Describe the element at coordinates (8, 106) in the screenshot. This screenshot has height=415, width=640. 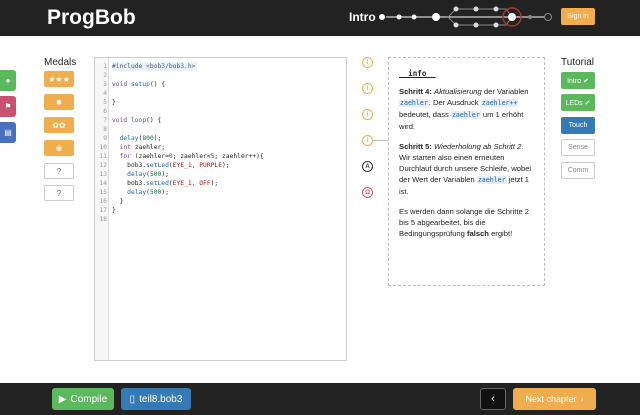
I see `tab-flag-icon: ⚑` at that location.